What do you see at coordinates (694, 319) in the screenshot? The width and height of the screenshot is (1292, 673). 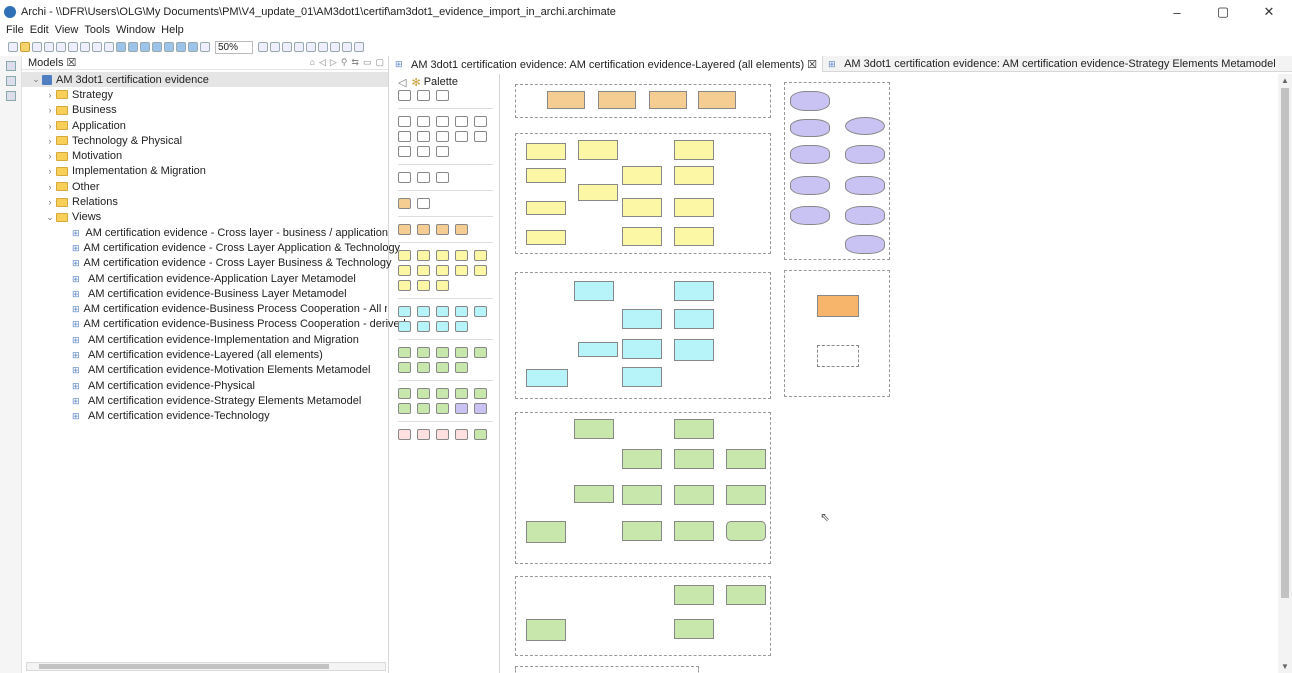 I see `element-application-collaboration` at bounding box center [694, 319].